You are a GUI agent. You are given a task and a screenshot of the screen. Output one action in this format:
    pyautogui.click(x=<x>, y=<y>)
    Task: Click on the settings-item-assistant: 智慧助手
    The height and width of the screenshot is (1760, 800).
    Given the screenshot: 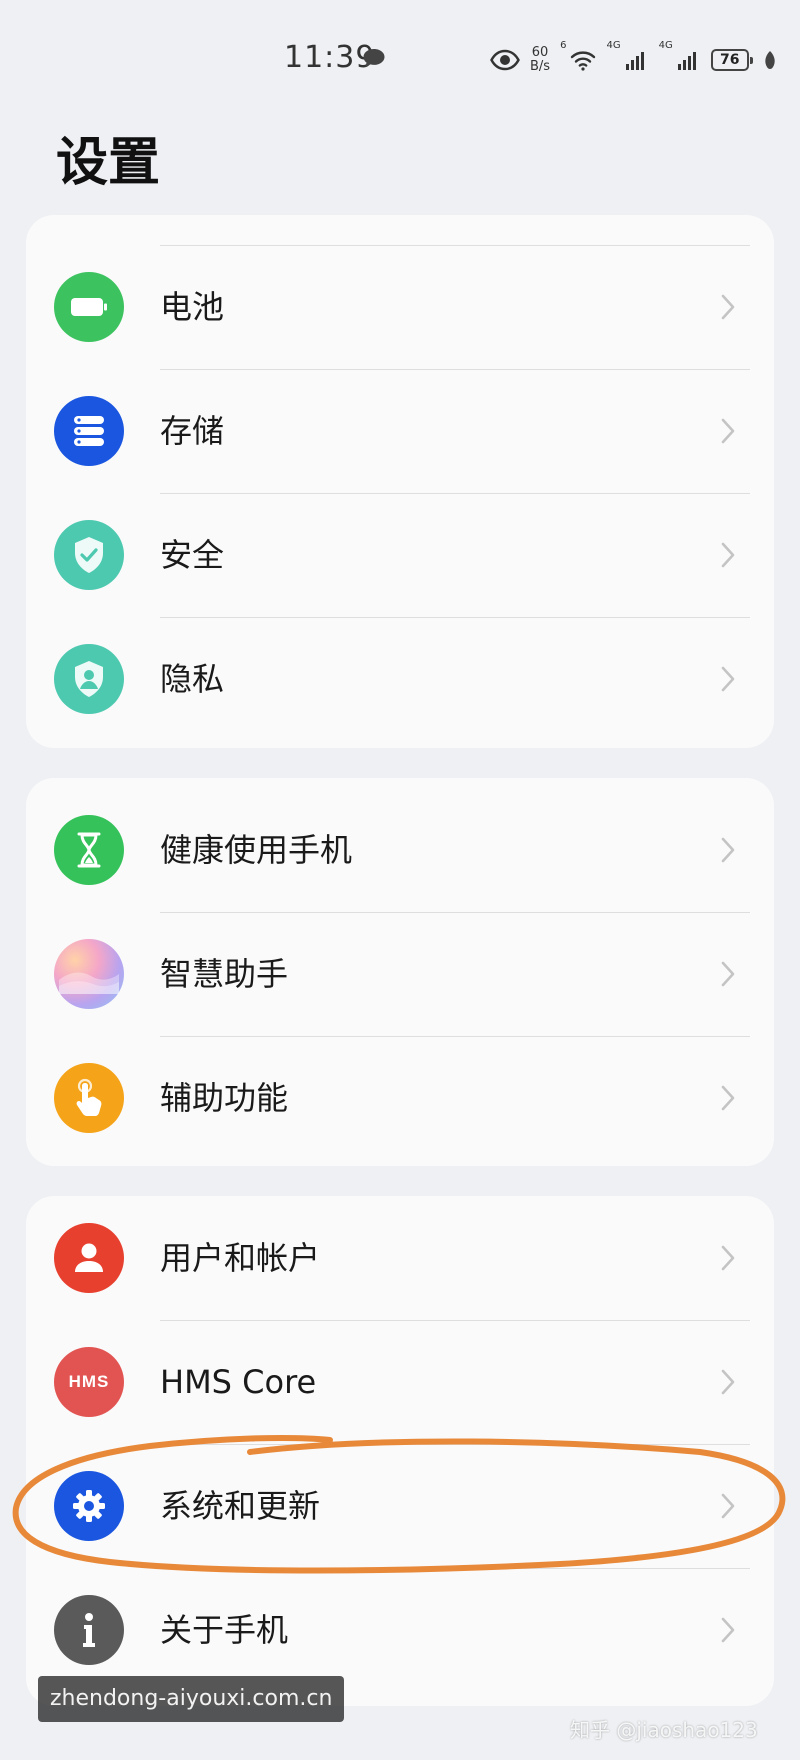 What is the action you would take?
    pyautogui.click(x=400, y=974)
    